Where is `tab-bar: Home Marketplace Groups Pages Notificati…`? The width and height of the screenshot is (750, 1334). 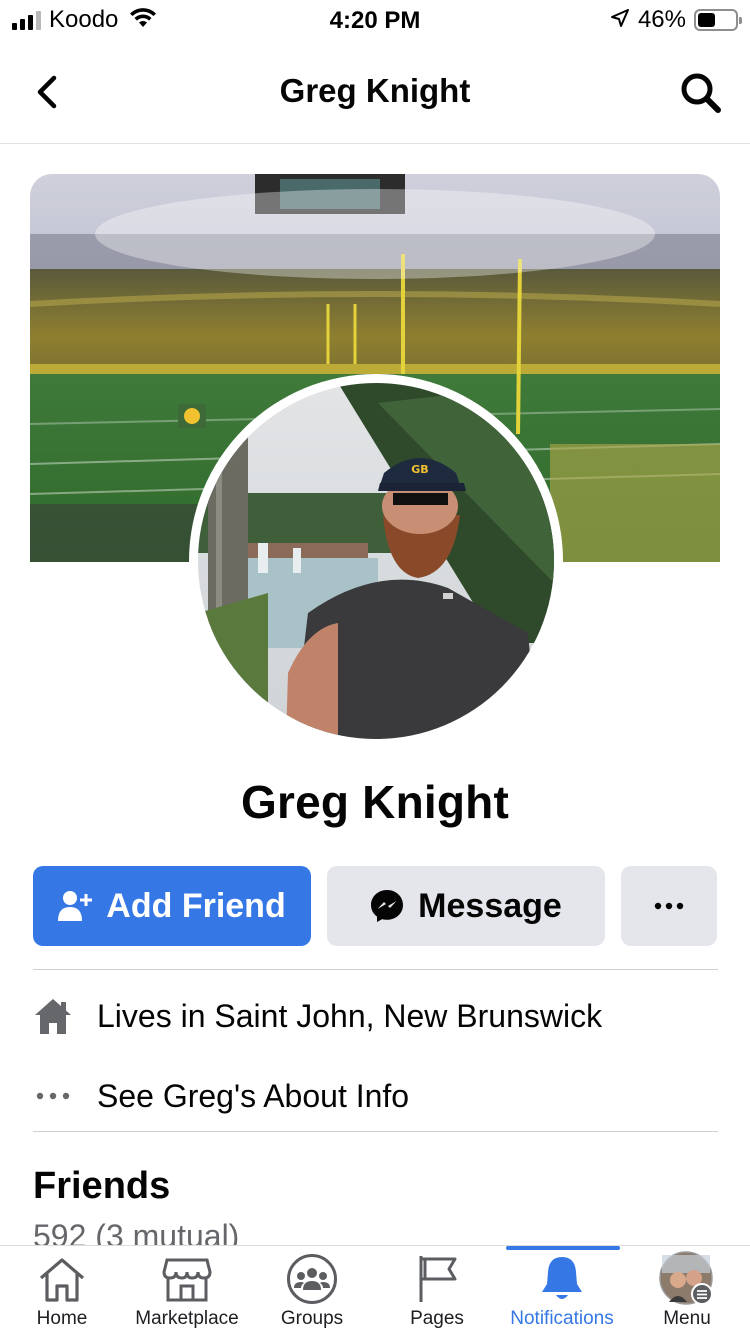
tab-bar: Home Marketplace Groups Pages Notificati… is located at coordinates (375, 1289).